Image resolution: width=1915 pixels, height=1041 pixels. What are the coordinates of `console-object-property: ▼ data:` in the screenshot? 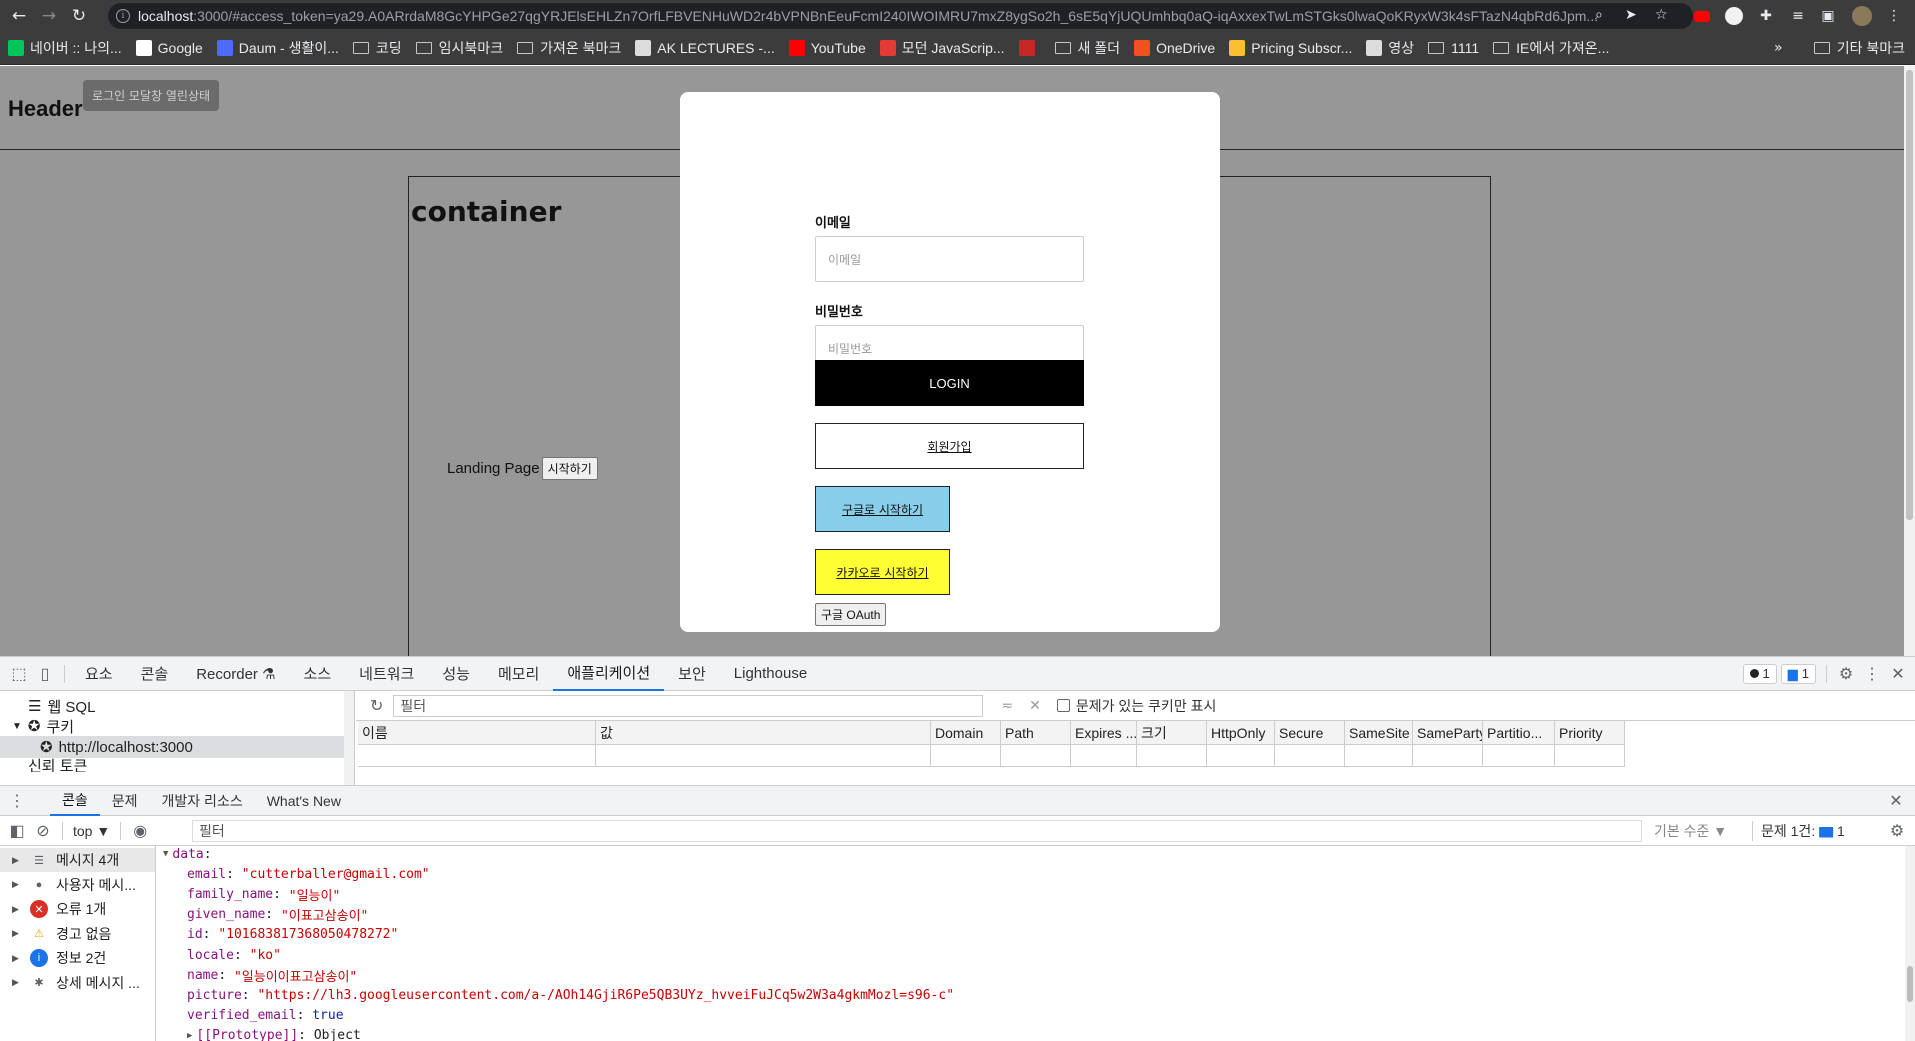 It's located at (187, 855).